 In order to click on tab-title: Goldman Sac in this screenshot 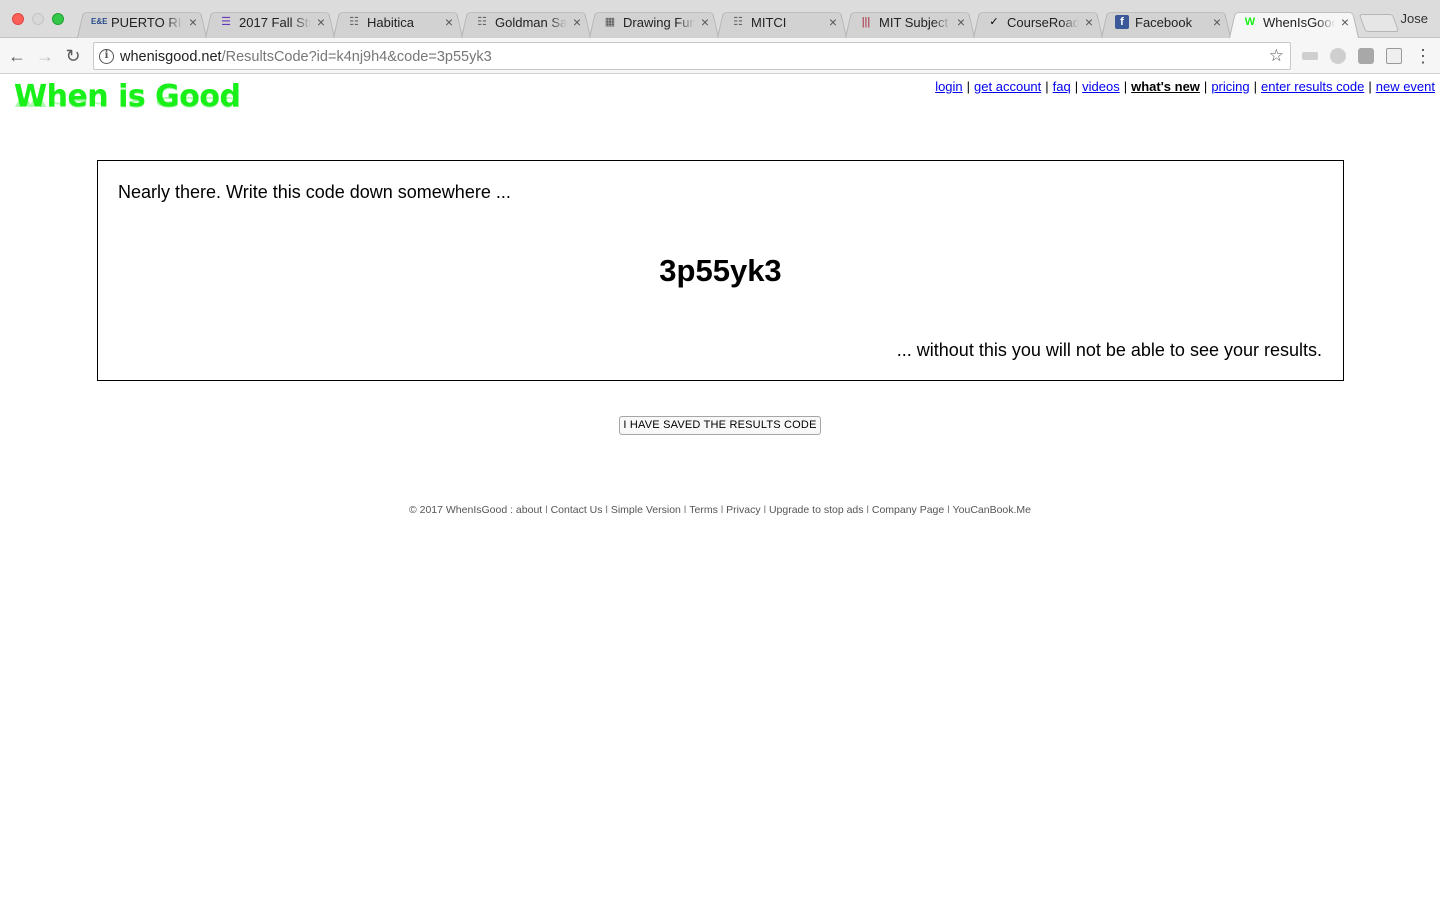, I will do `click(531, 22)`.